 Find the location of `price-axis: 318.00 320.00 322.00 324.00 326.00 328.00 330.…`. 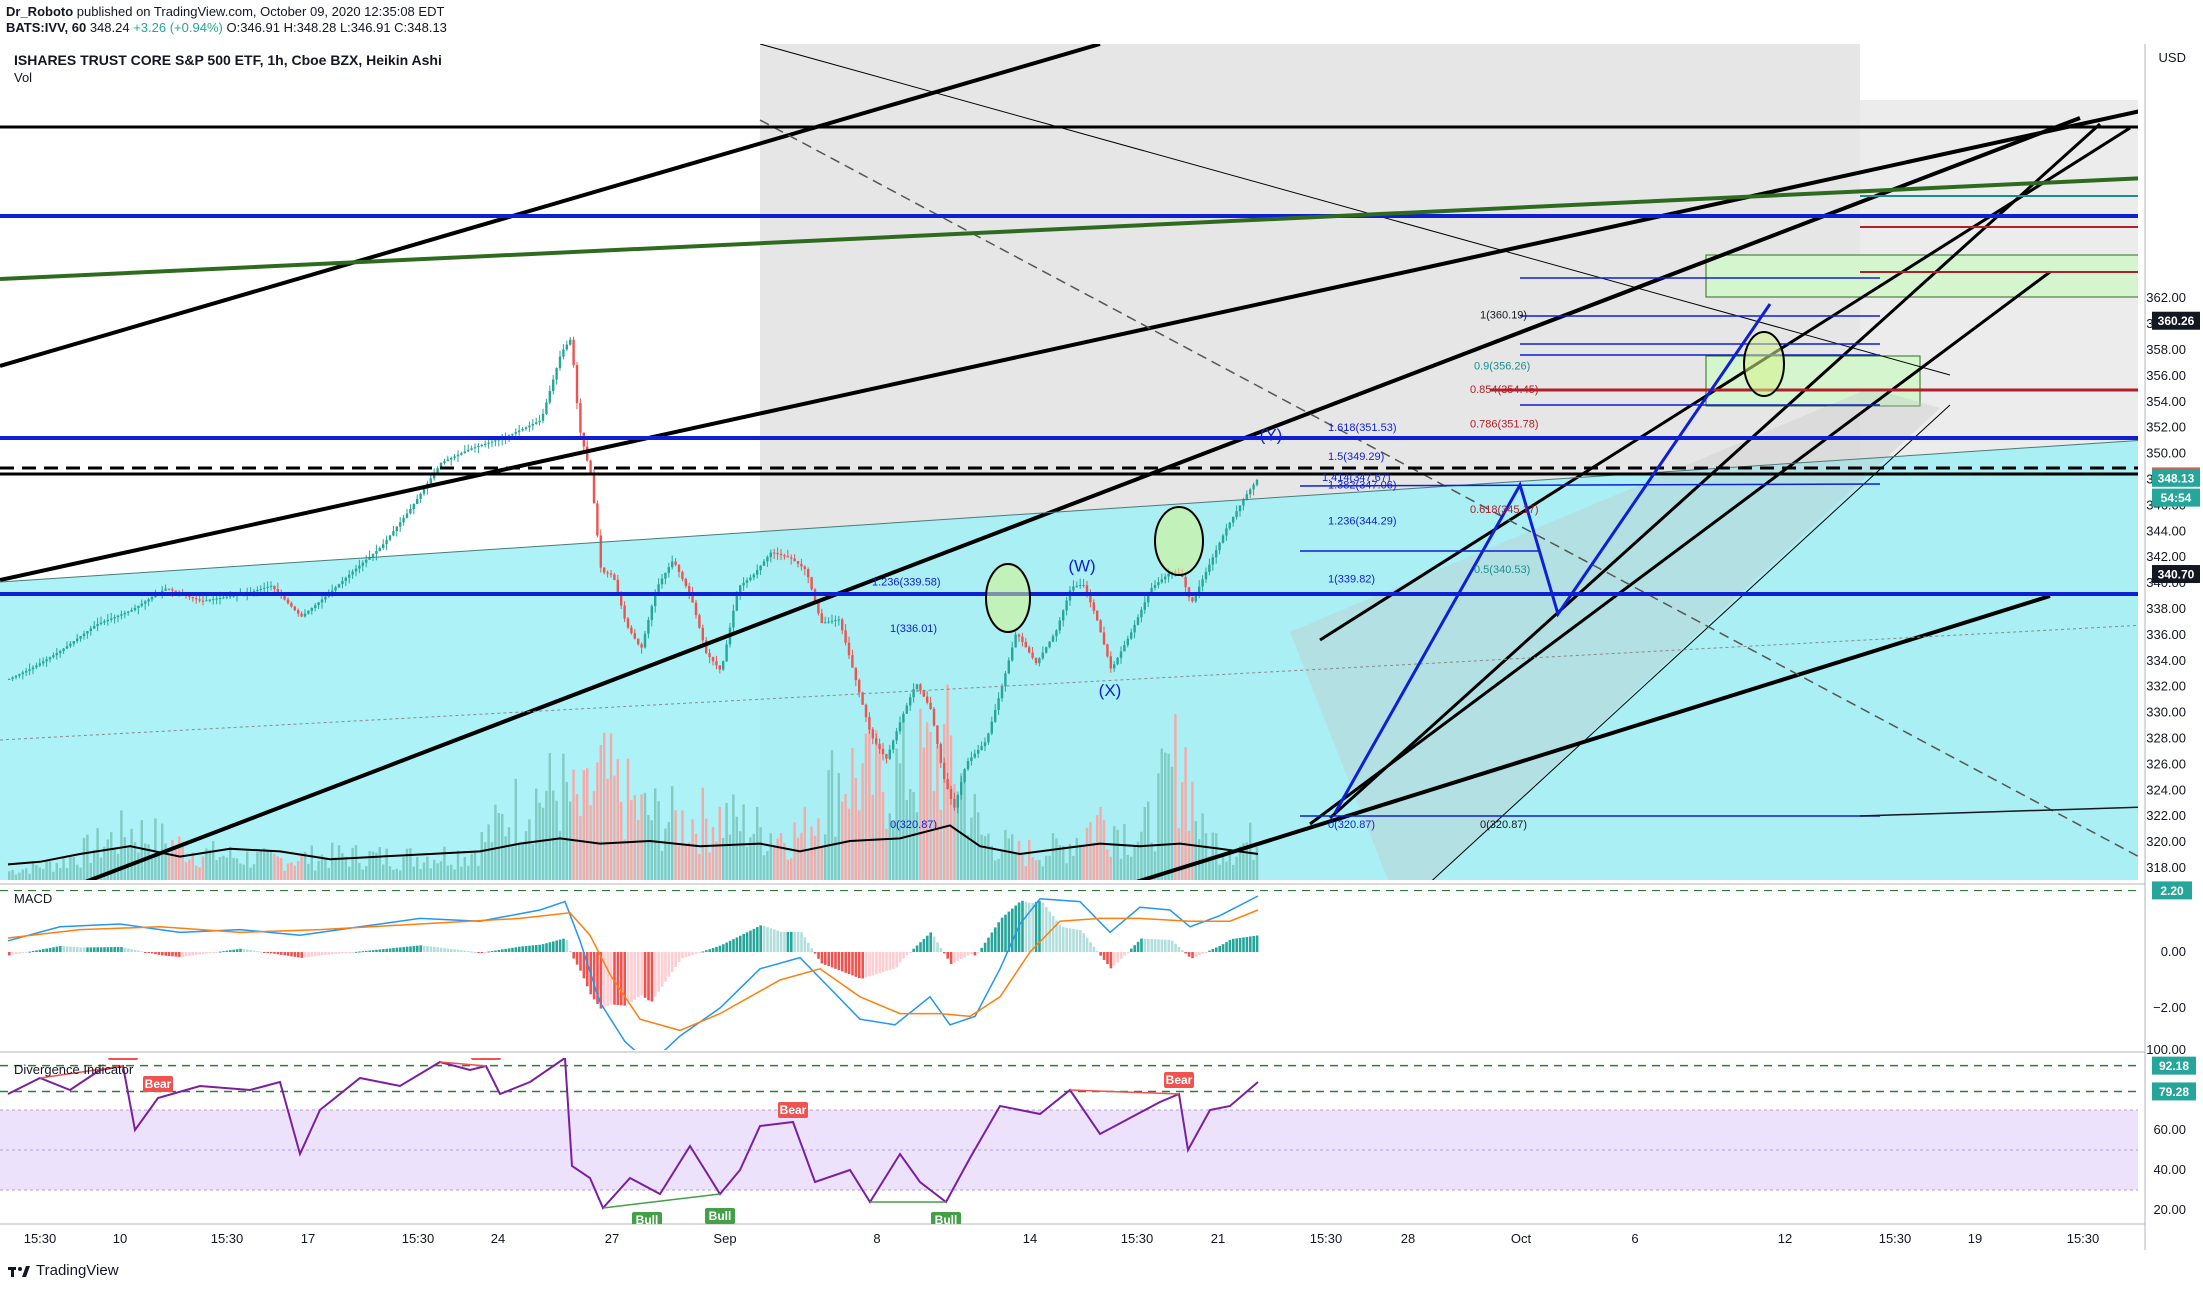

price-axis: 318.00 320.00 322.00 324.00 326.00 328.00 330.… is located at coordinates (2173, 753).